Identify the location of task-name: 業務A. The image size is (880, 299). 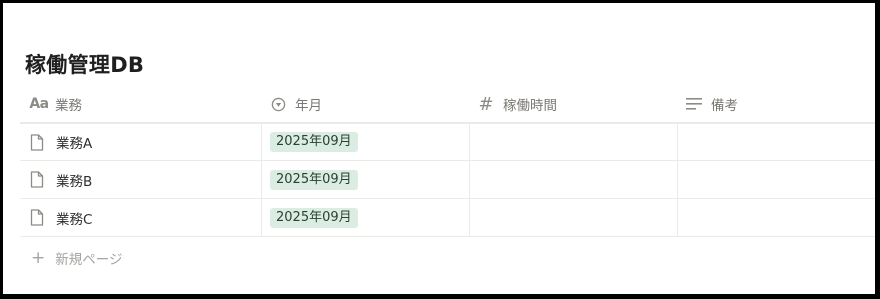
(74, 142).